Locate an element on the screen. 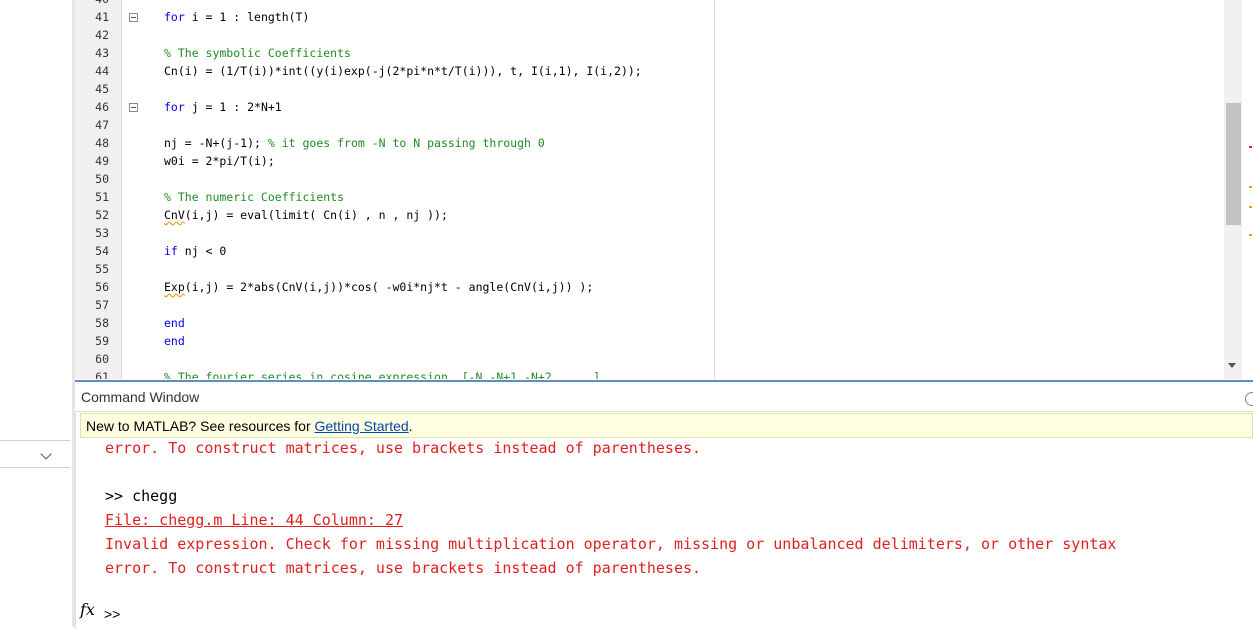 This screenshot has width=1253, height=629. line-number: 59 is located at coordinates (102, 341).